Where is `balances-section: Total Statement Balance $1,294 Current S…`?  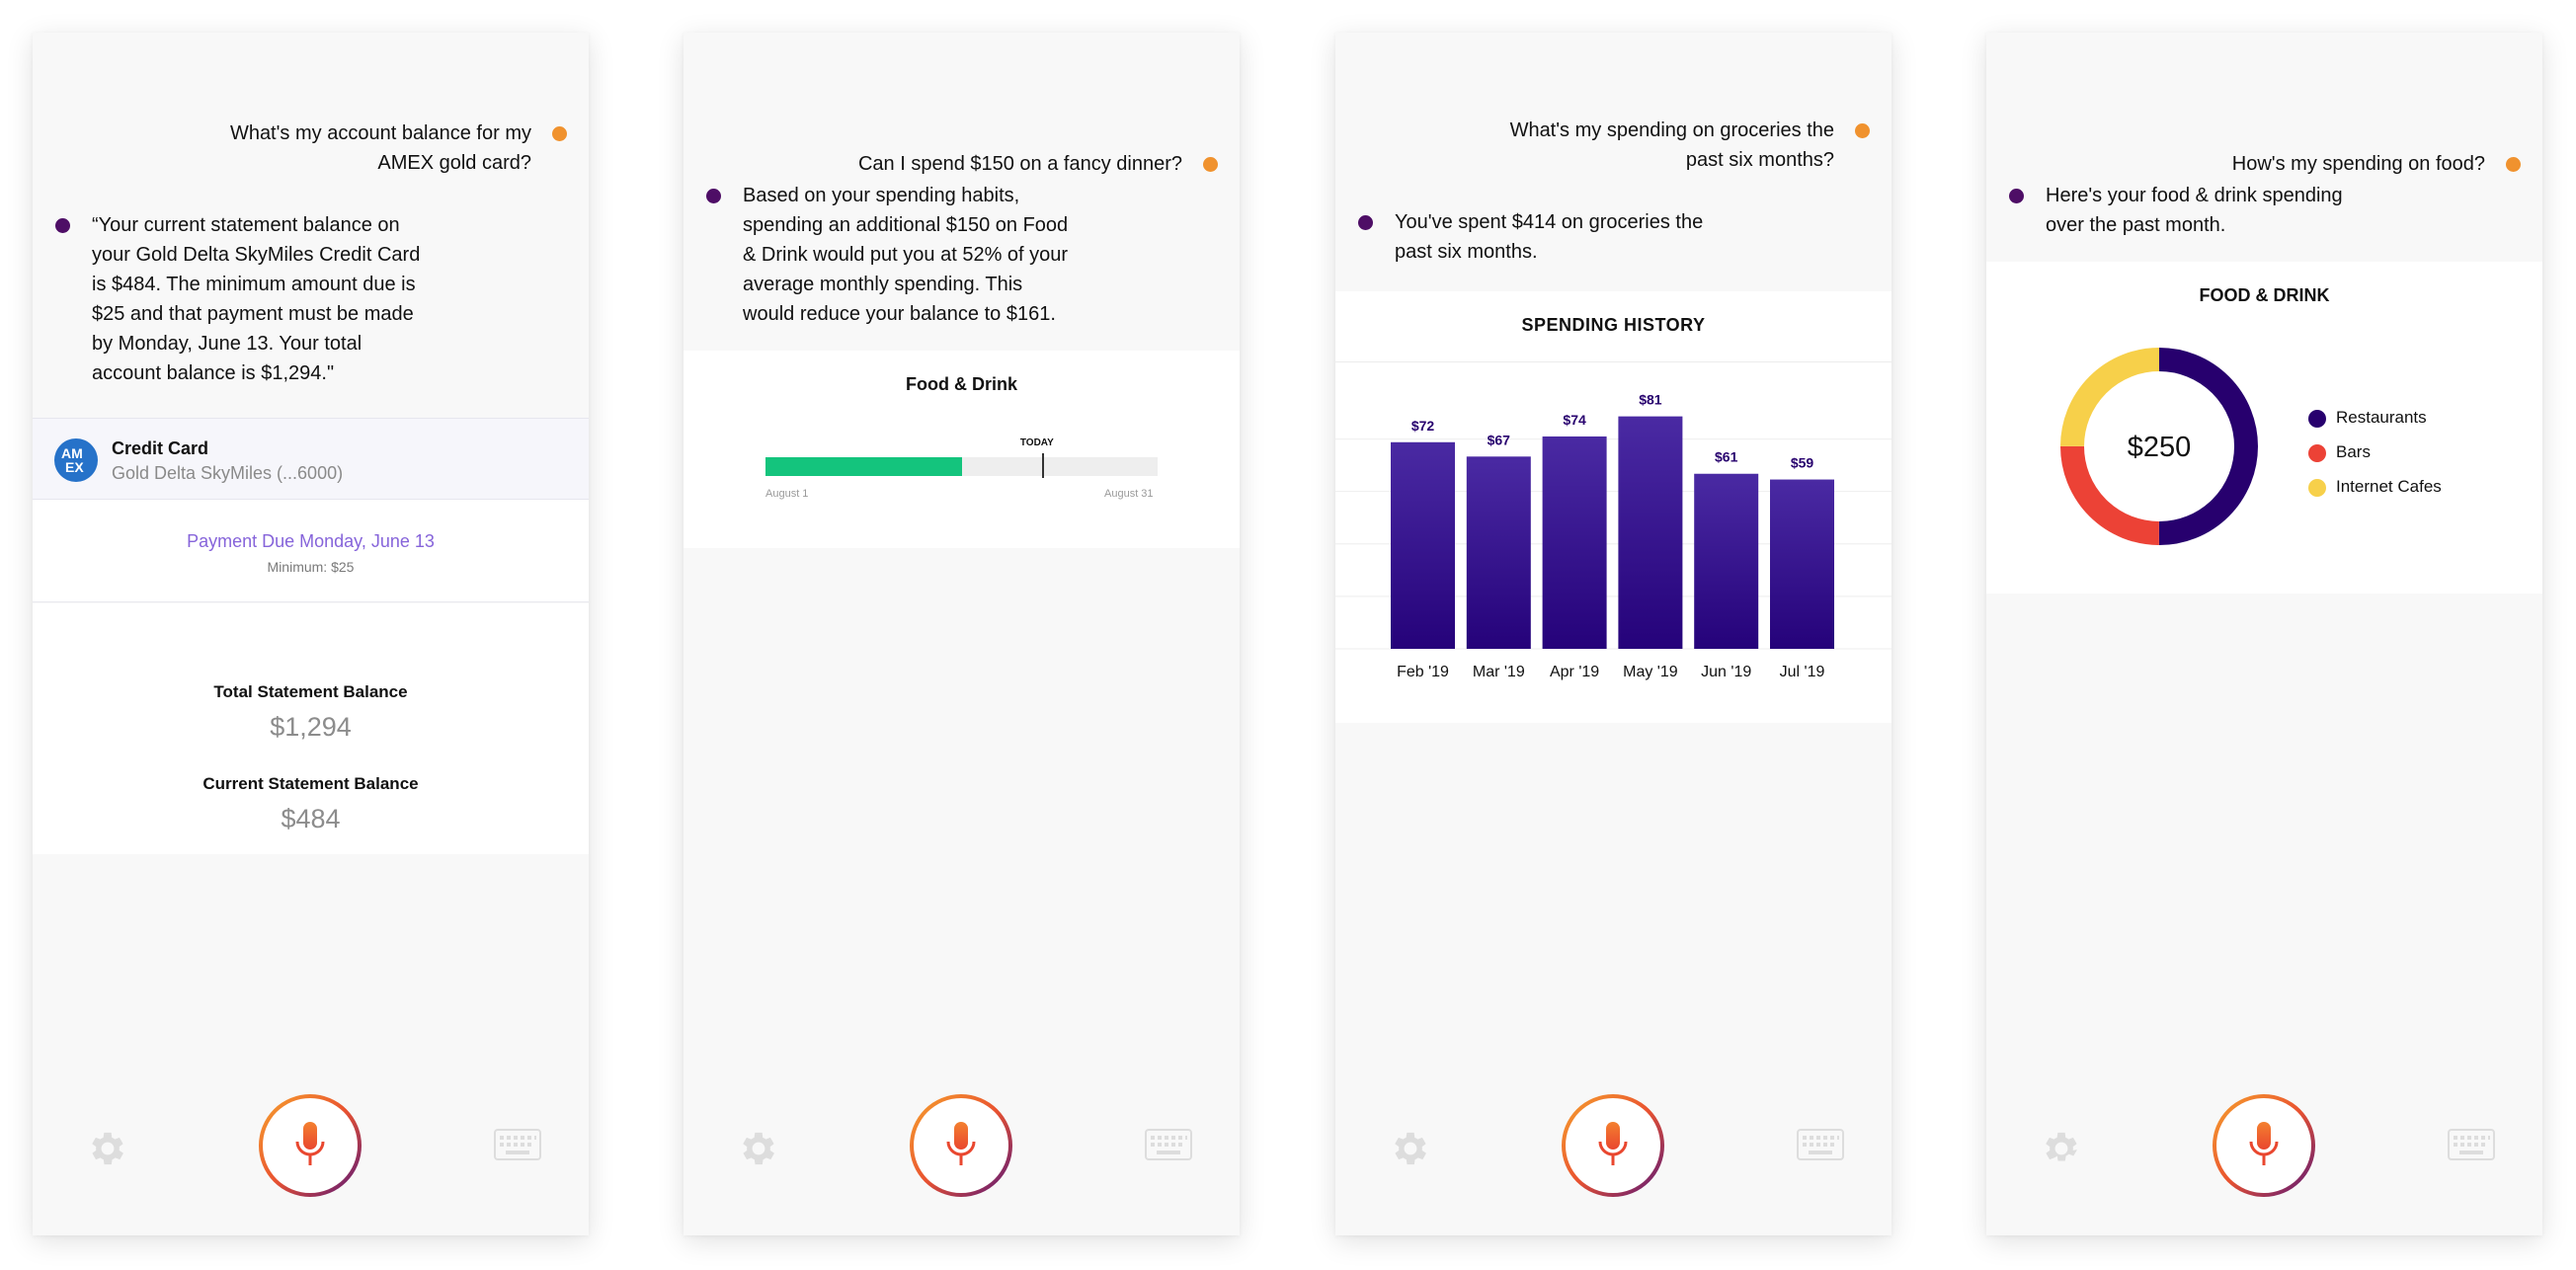
balances-section: Total Statement Balance $1,294 Current S… is located at coordinates (311, 729).